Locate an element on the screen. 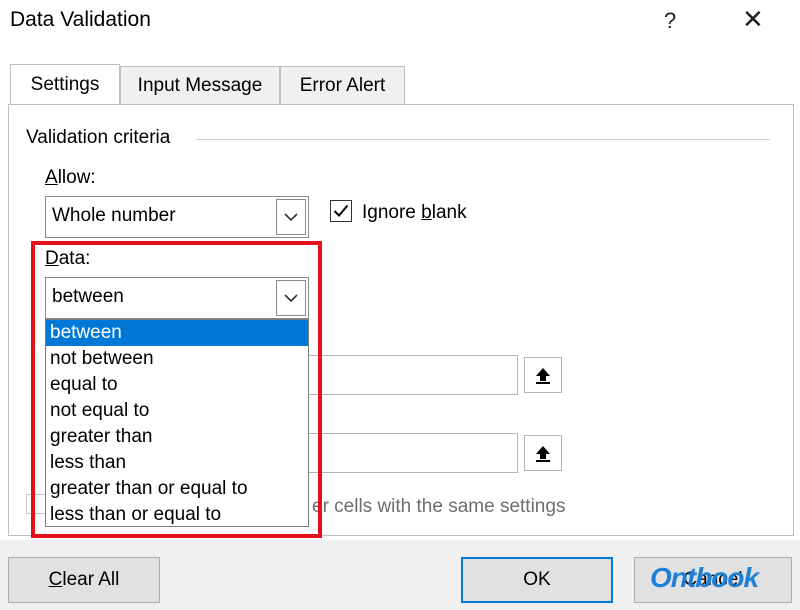 The height and width of the screenshot is (610, 800). tab-settings-label: Settings is located at coordinates (65, 84).